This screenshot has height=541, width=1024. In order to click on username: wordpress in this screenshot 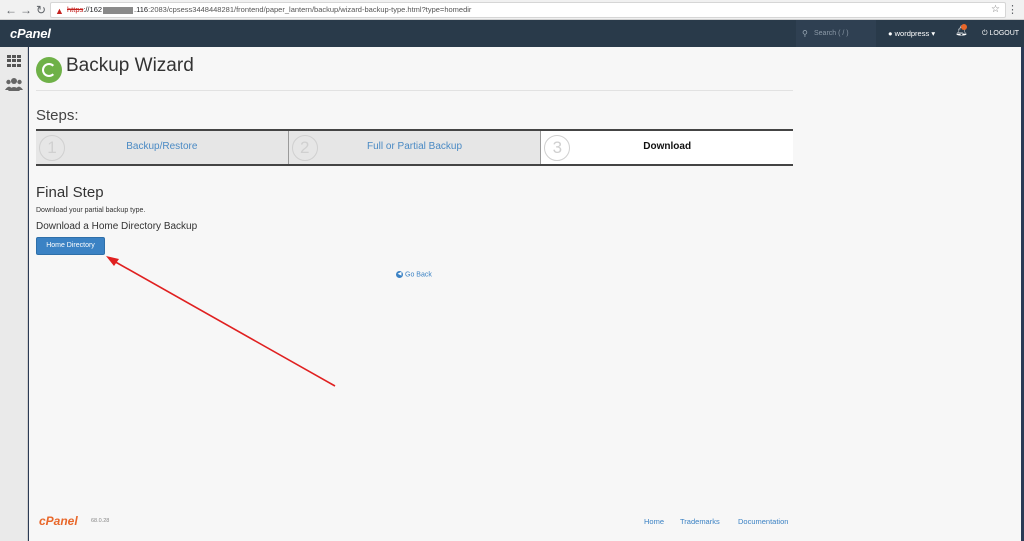, I will do `click(912, 33)`.